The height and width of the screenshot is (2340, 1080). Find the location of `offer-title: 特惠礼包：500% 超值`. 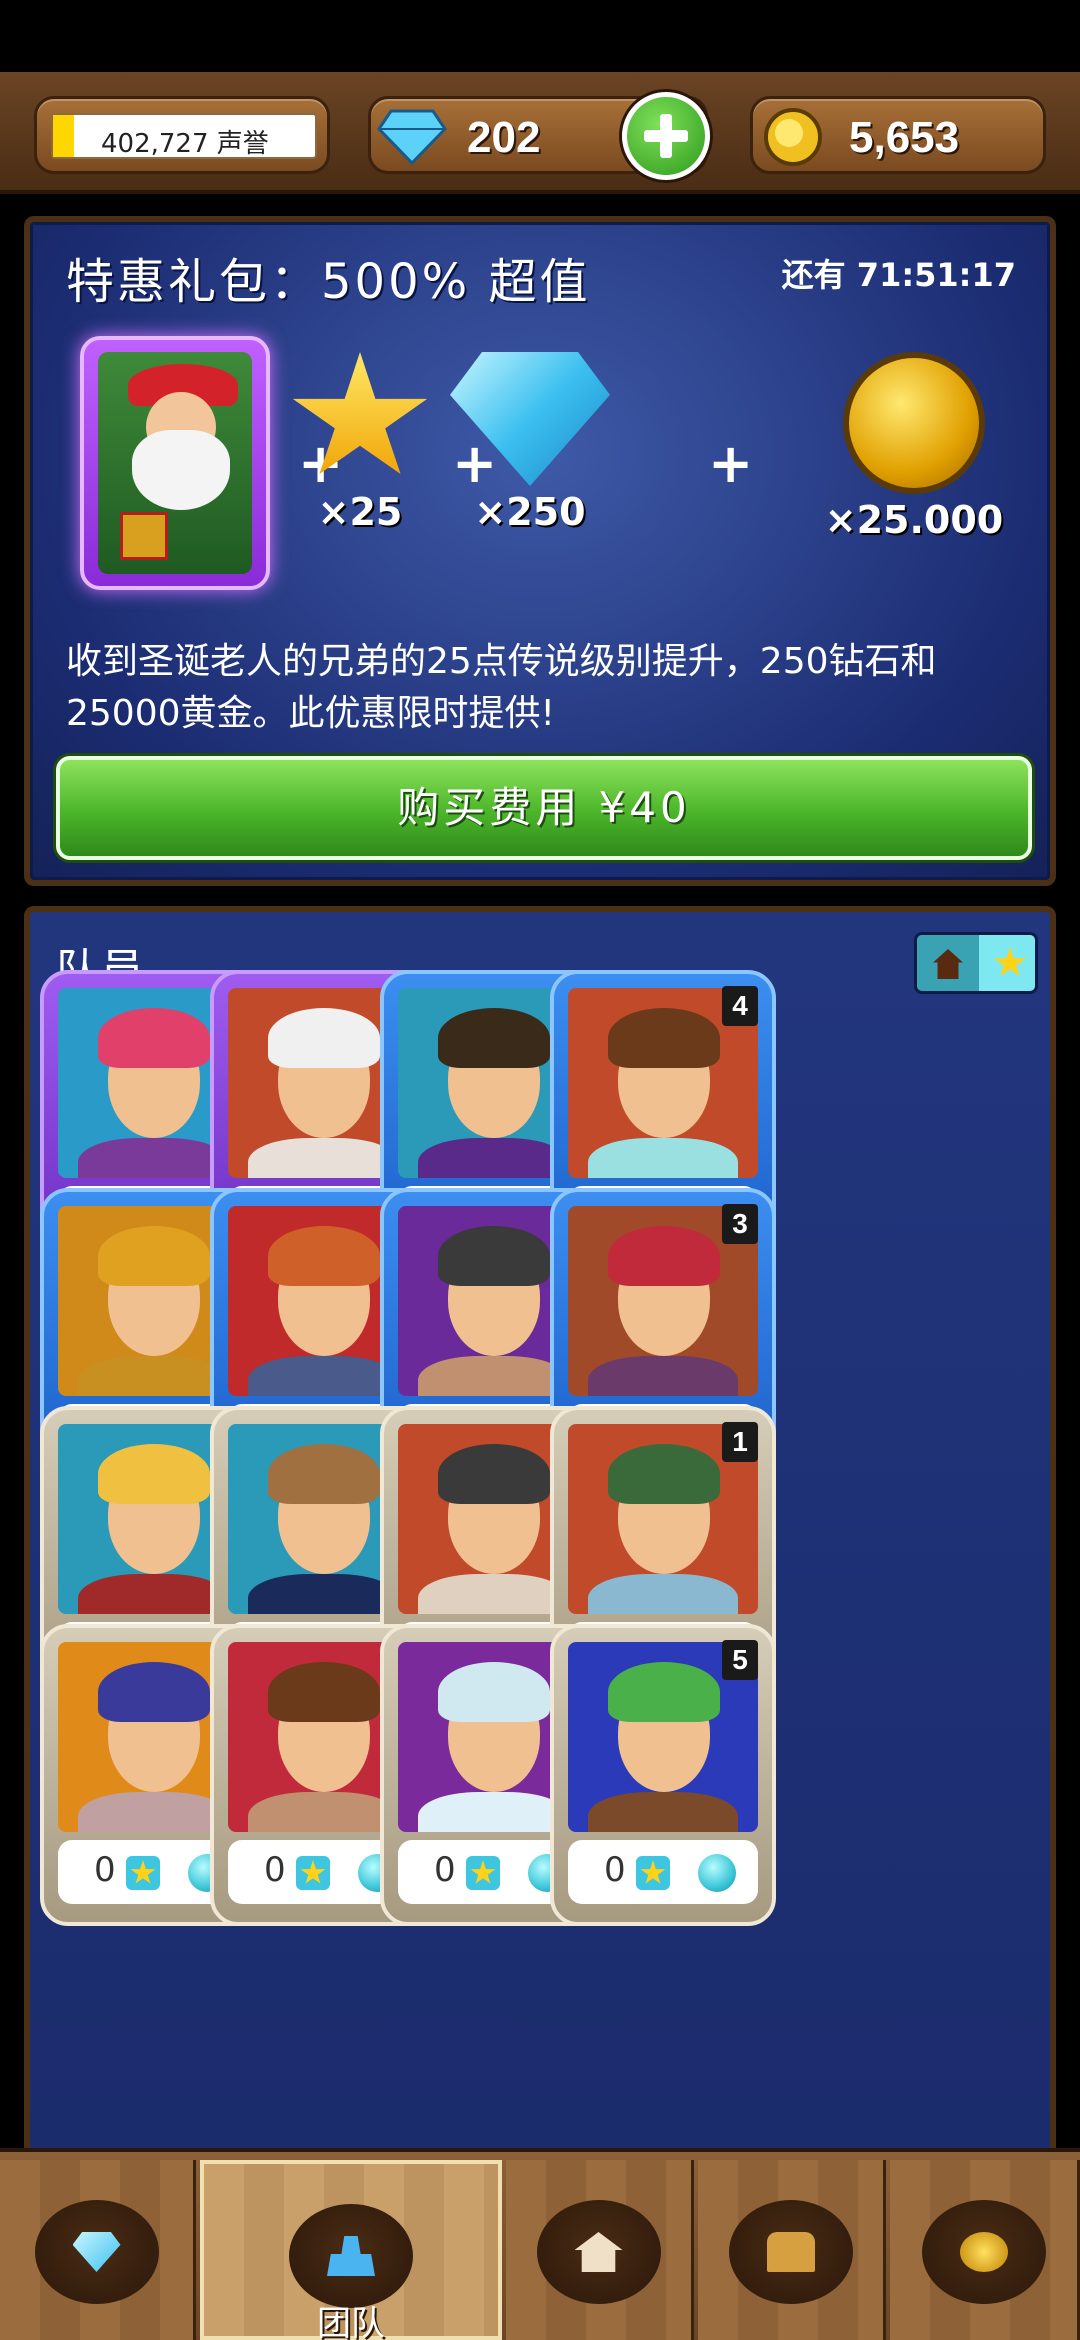

offer-title: 特惠礼包：500% 超值 is located at coordinates (328, 282).